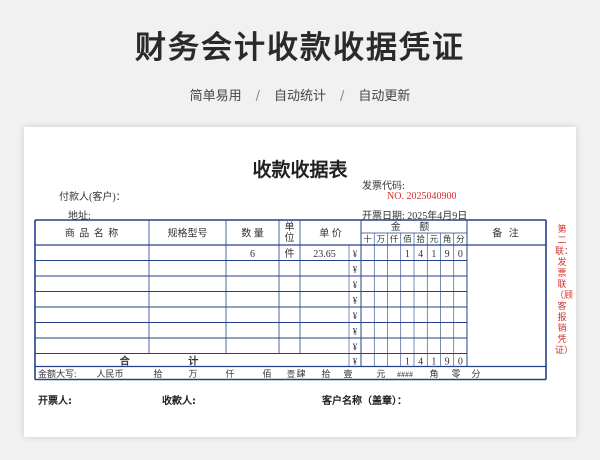 The width and height of the screenshot is (600, 460). What do you see at coordinates (414, 226) in the screenshot?
I see `column-header-amount: 金 额` at bounding box center [414, 226].